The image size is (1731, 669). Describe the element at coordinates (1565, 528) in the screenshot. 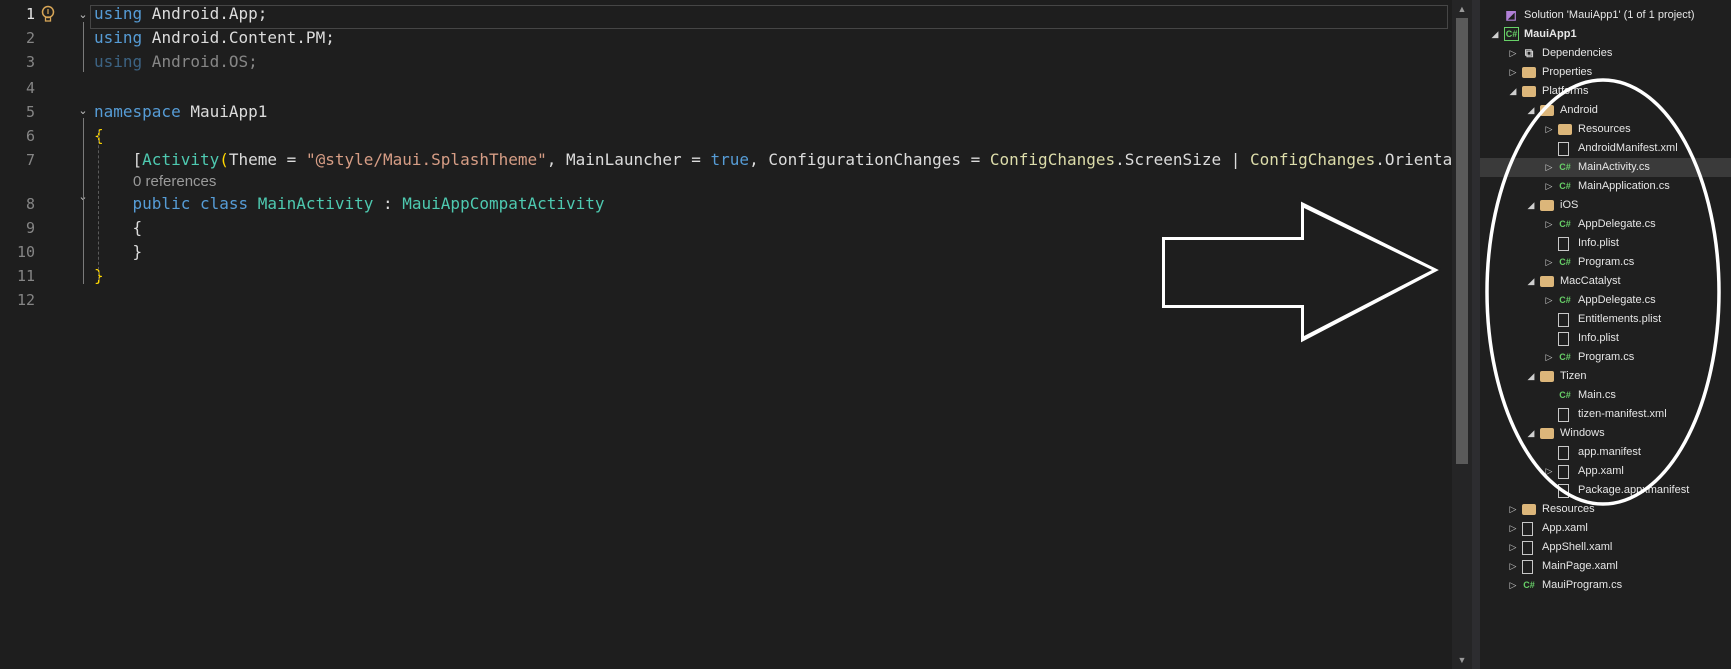

I see `tree-item-label: App.xaml` at that location.